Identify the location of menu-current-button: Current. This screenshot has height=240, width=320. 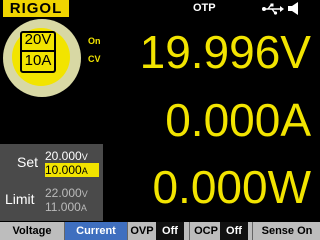
(96, 231).